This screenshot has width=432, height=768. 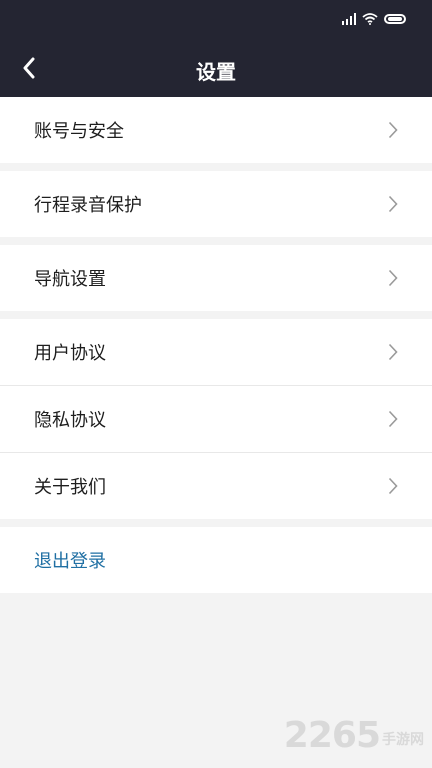 What do you see at coordinates (70, 353) in the screenshot?
I see `menu-item-label: 用户协议` at bounding box center [70, 353].